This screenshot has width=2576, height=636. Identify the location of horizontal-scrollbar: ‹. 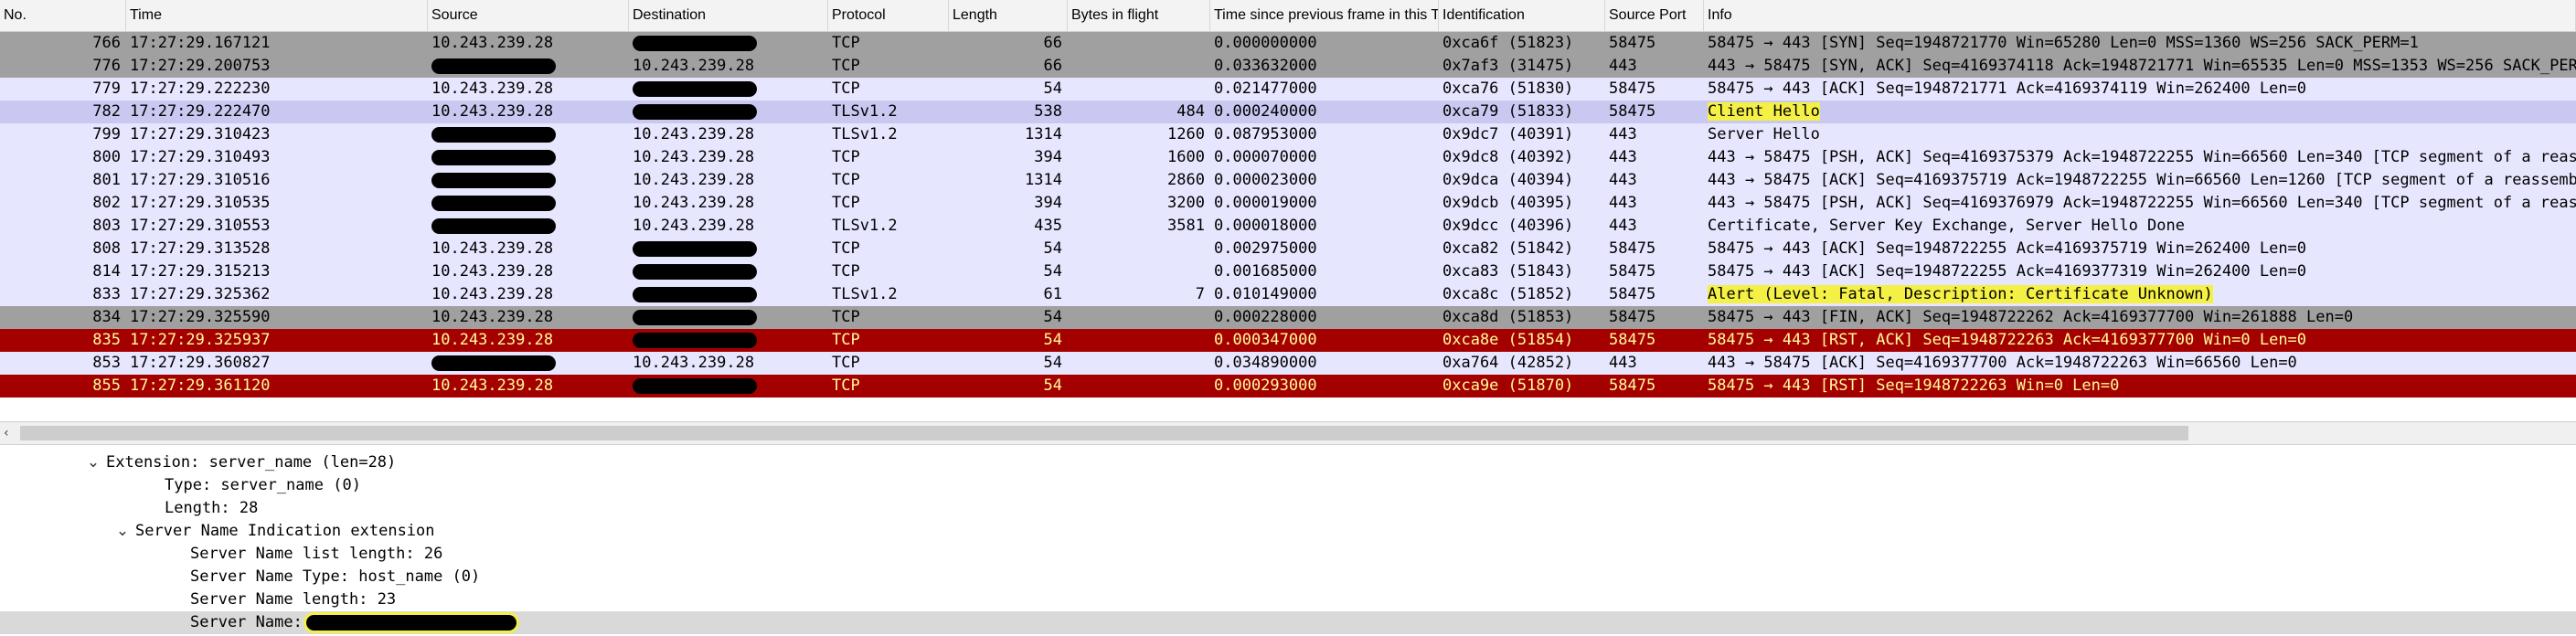
(1288, 433).